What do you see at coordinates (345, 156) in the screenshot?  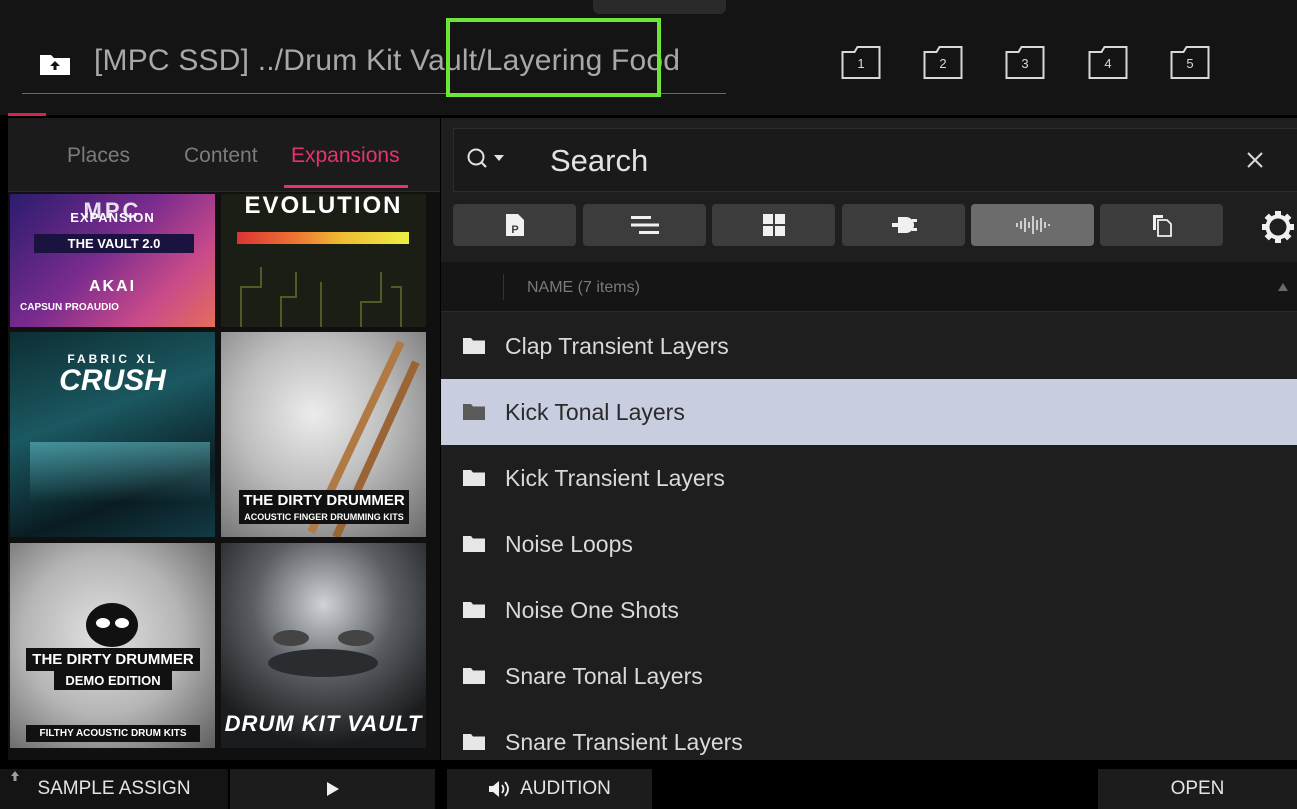 I see `tab-expansions: Expansions` at bounding box center [345, 156].